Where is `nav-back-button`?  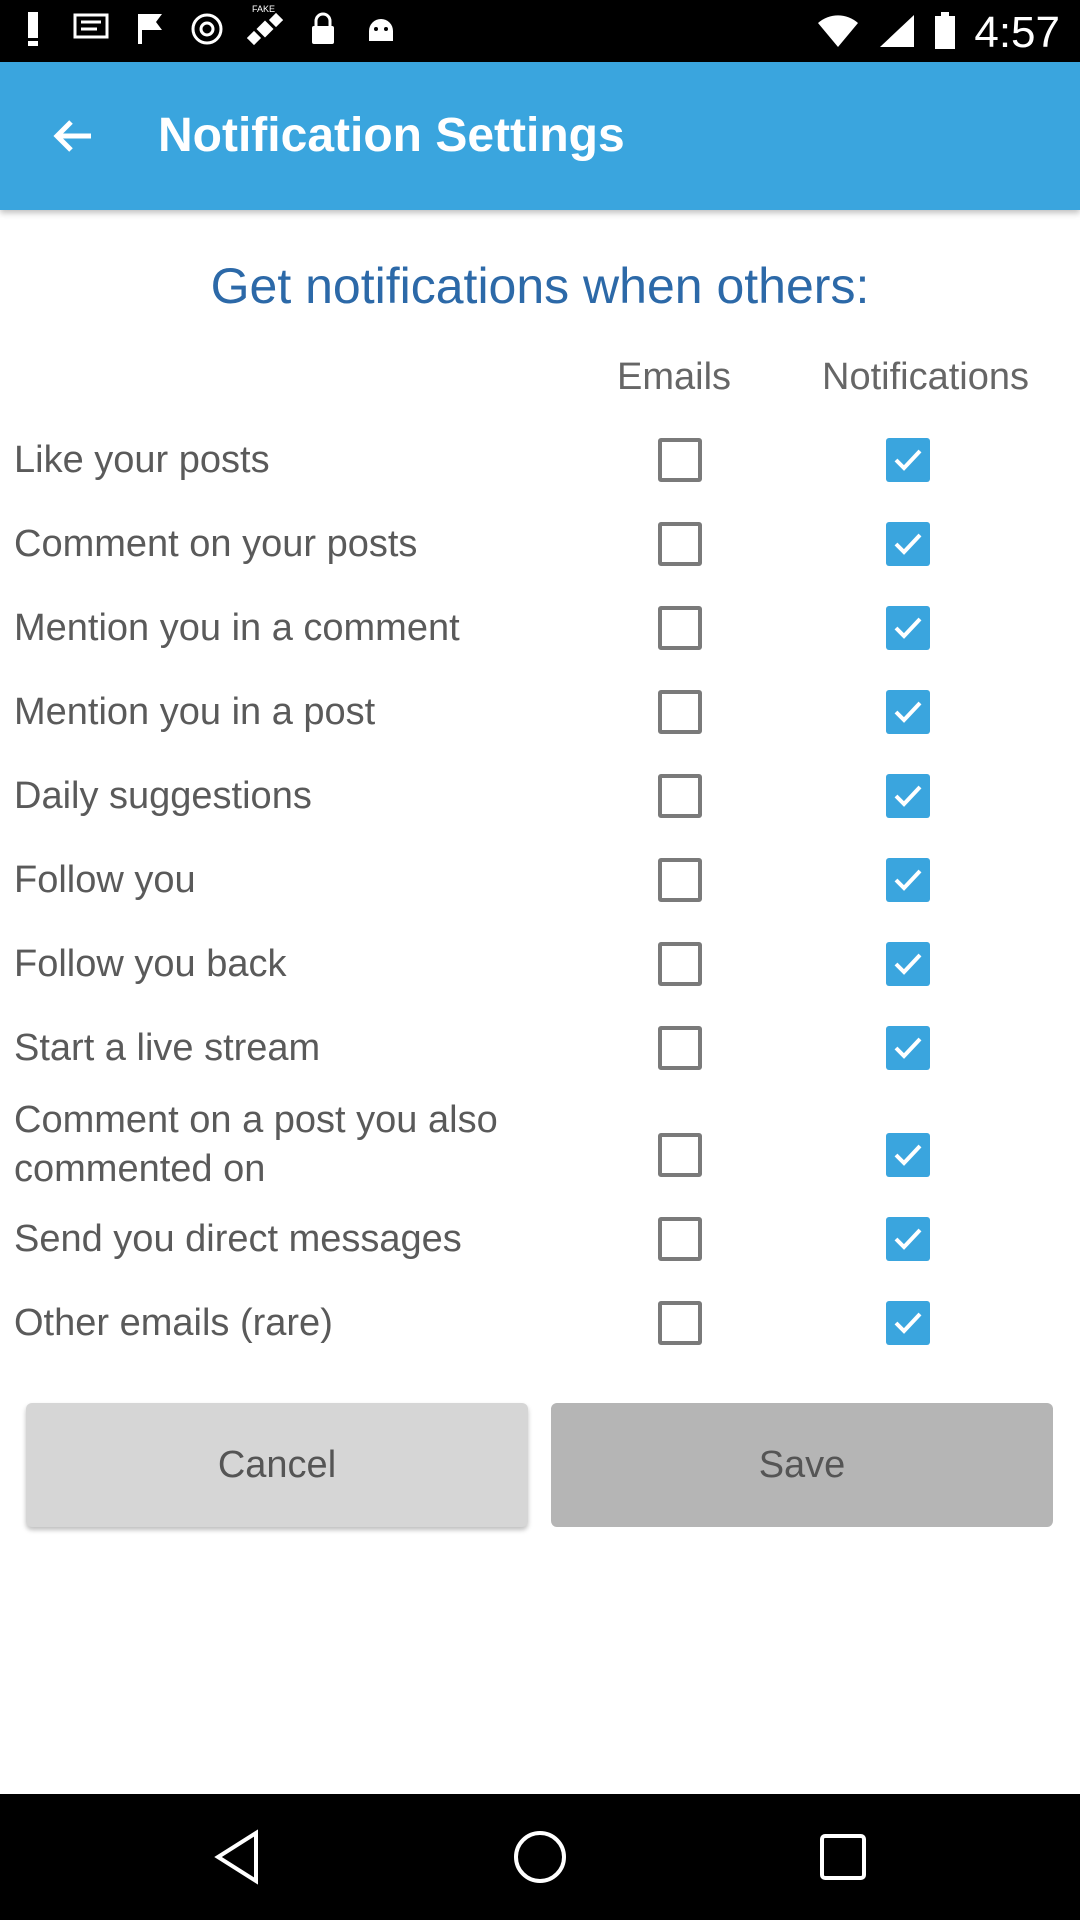
nav-back-button is located at coordinates (237, 1857).